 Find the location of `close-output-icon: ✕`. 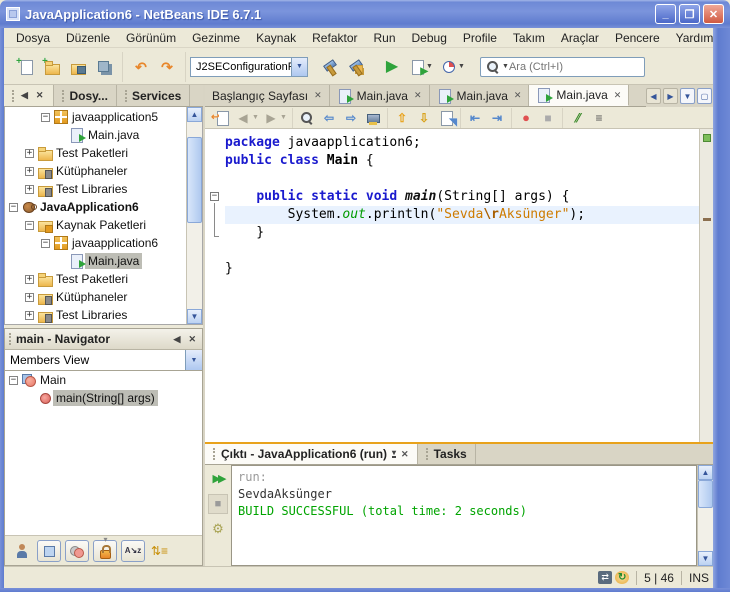

close-output-icon: ✕ is located at coordinates (405, 454).